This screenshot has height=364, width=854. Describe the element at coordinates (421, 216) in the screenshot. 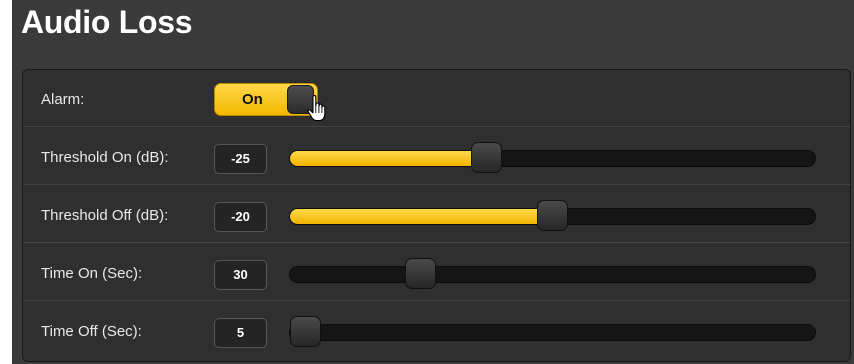

I see `threshold-off-slider-fill` at that location.